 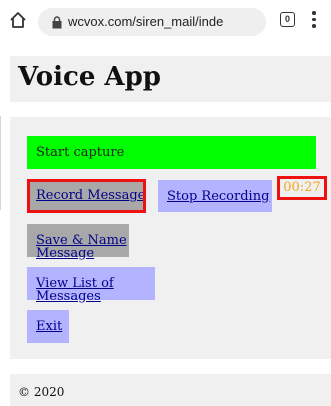 I want to click on tabs-icon: 0, so click(x=287, y=19).